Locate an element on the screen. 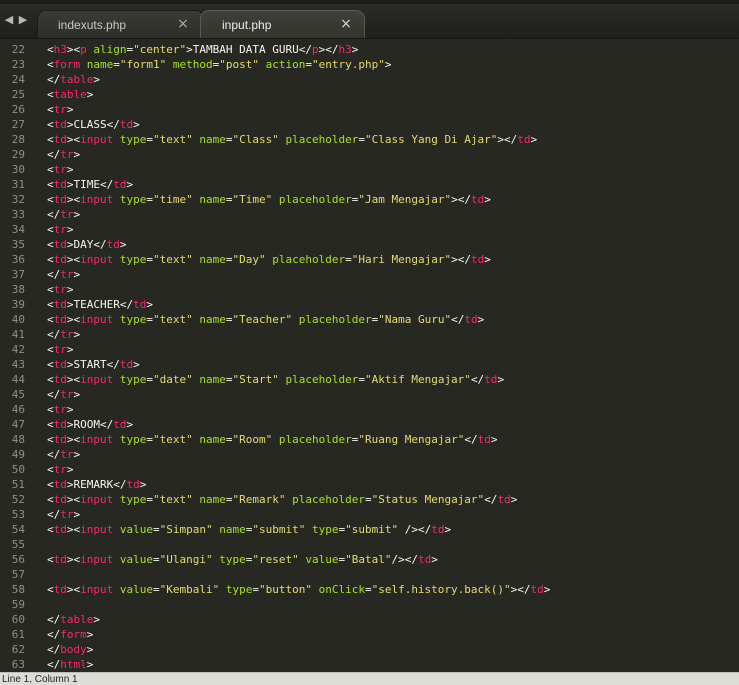 The image size is (739, 685). string-token: "self.history.back()" is located at coordinates (441, 589).